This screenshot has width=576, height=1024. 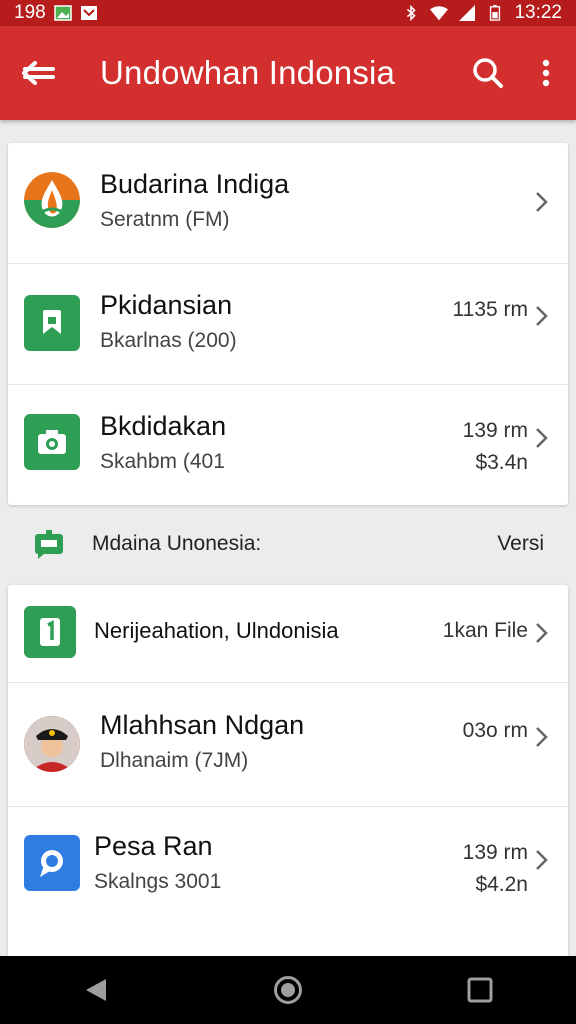 I want to click on list-item: Pkidansian Bkarlnas (200) 1135 rm, so click(x=288, y=324).